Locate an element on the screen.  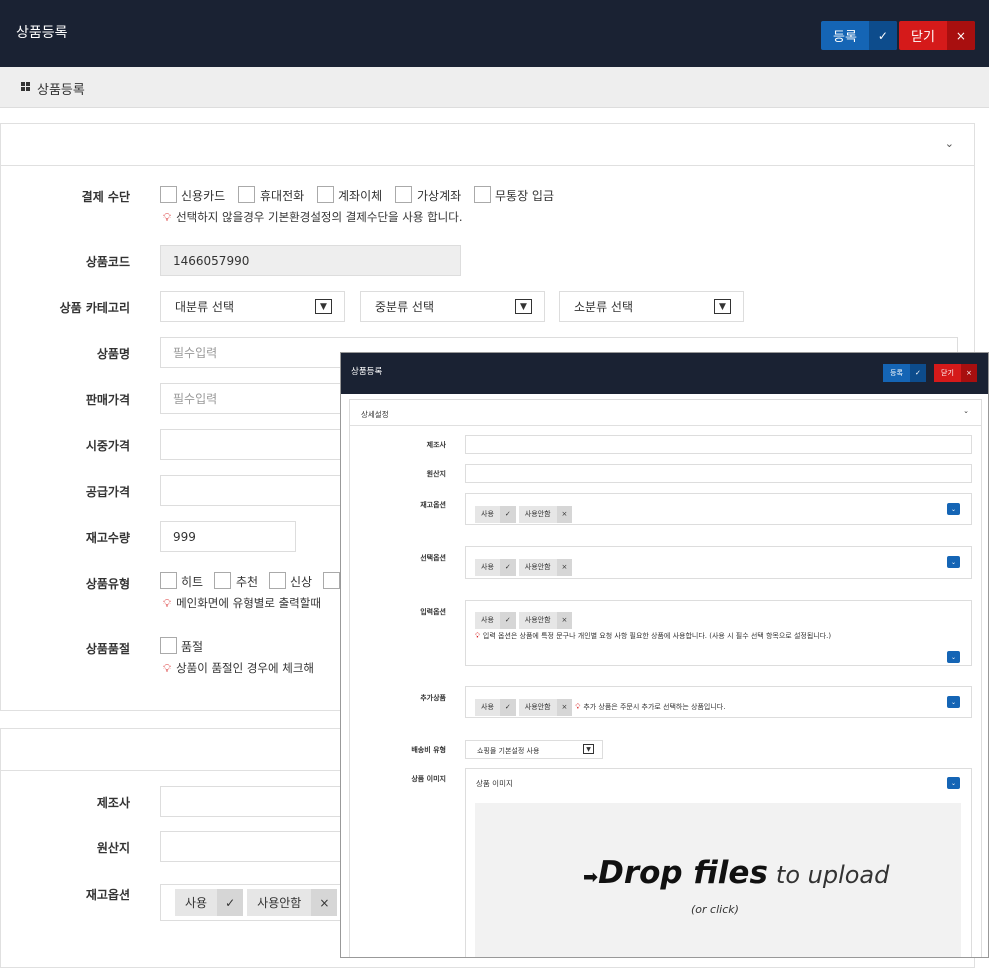
supply-price-label: 공급가격 is located at coordinates (107, 492).